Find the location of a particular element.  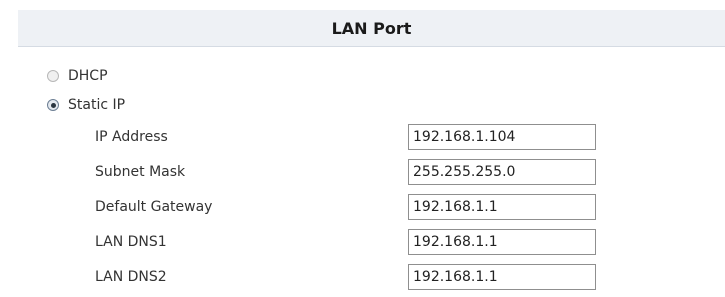

static-ip-option: Static IP is located at coordinates (86, 105).